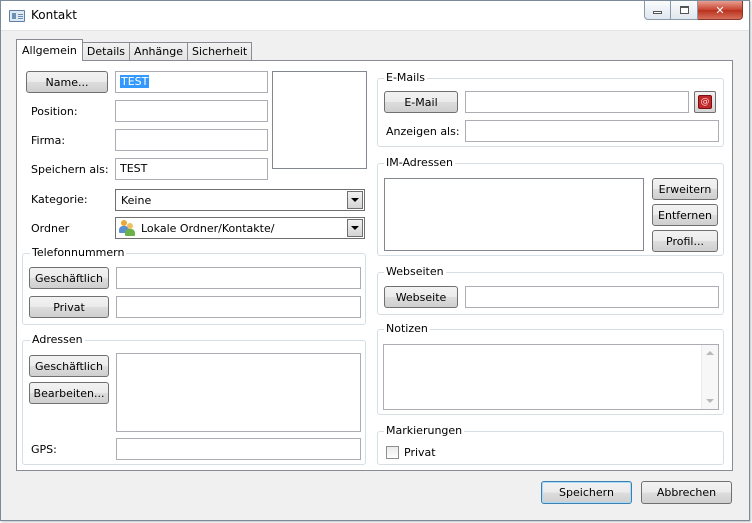 The width and height of the screenshot is (752, 523). Describe the element at coordinates (78, 252) in the screenshot. I see `telefonnummern-title: Telefonnummern` at that location.